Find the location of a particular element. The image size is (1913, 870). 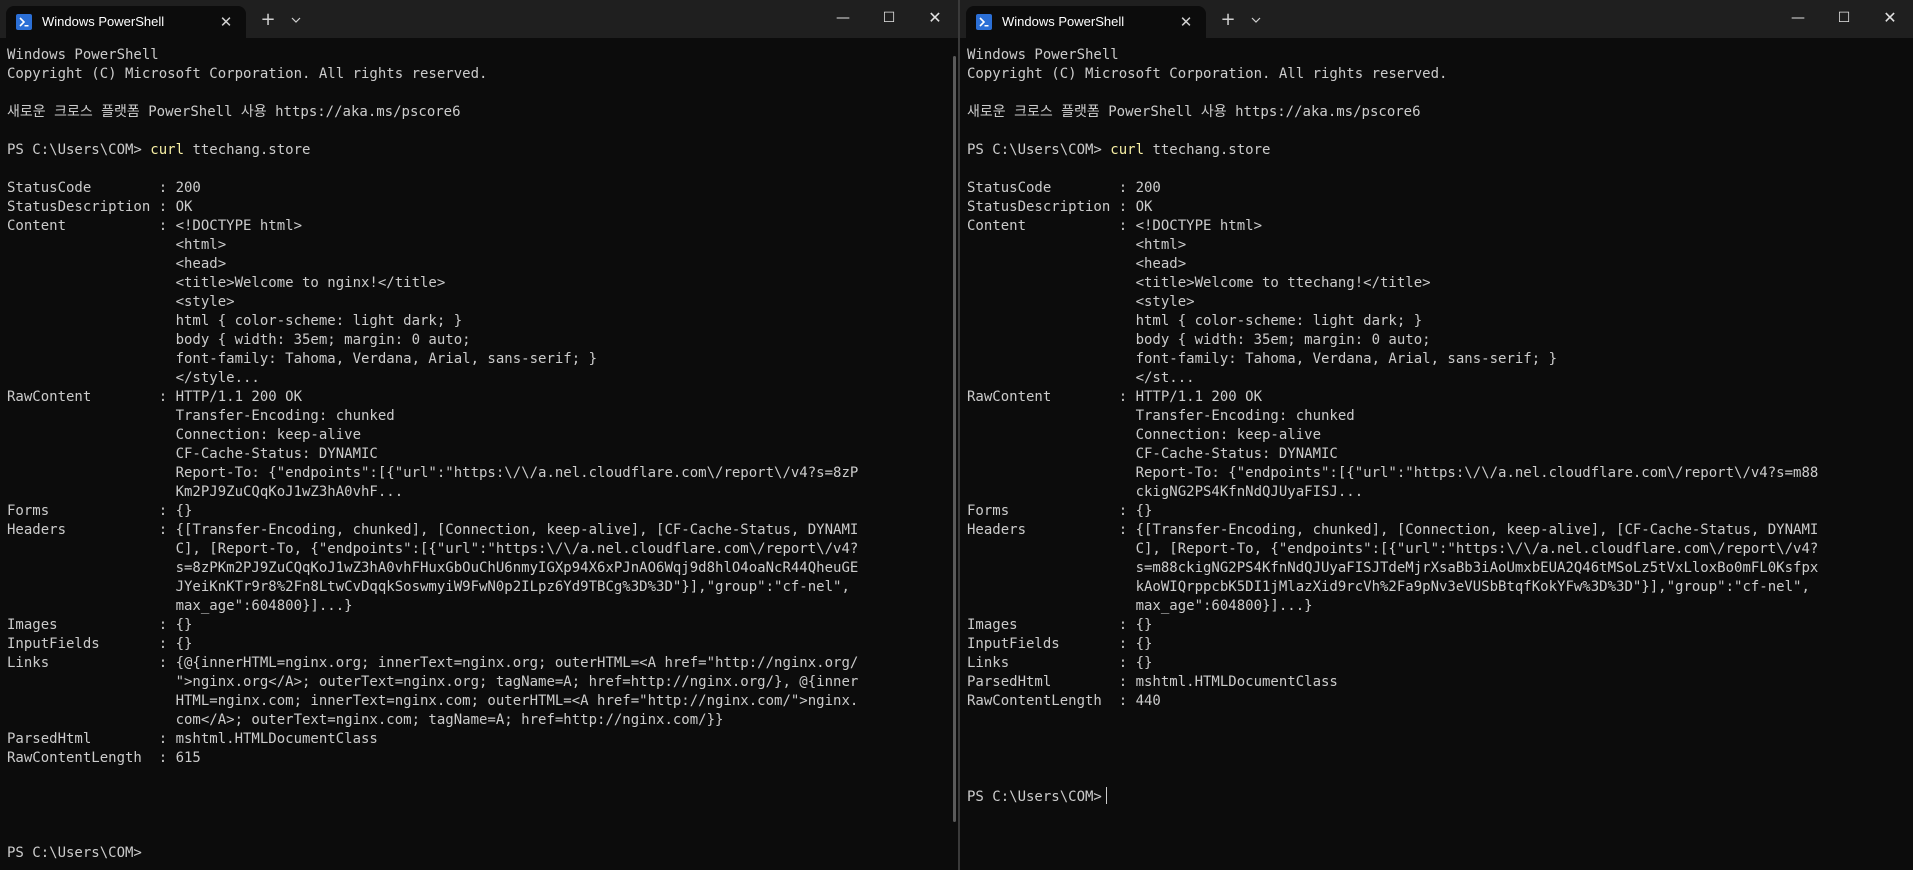

terminal-line: max_age":604800}]...} is located at coordinates (1140, 606).